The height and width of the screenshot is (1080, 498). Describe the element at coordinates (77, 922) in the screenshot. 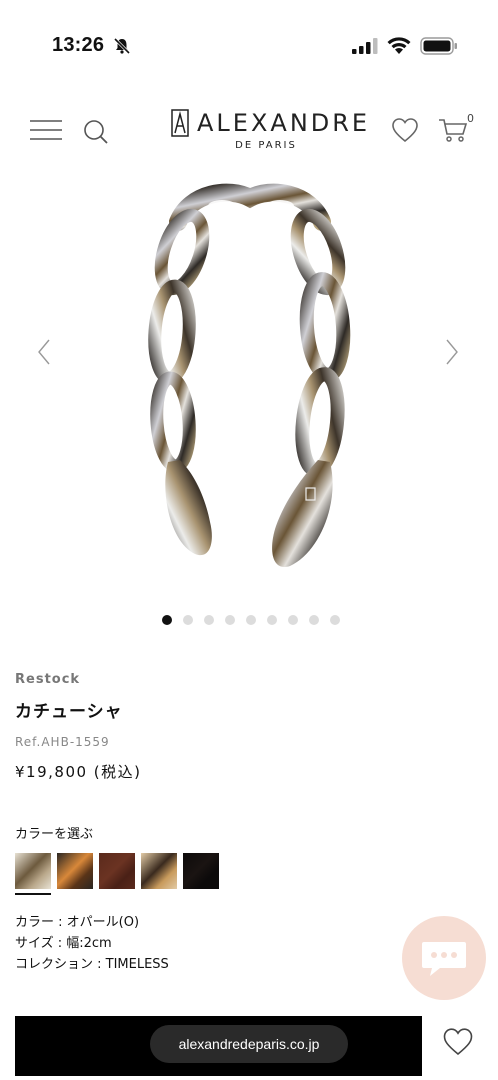

I see `spec-color: カラー : オパール(O)` at that location.